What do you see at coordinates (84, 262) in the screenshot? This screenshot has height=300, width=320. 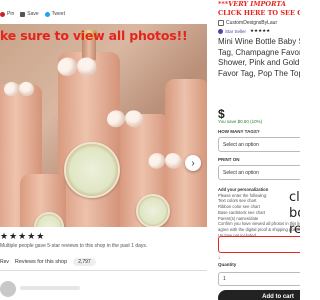 I see `reviews-count-badge: 2,797` at bounding box center [84, 262].